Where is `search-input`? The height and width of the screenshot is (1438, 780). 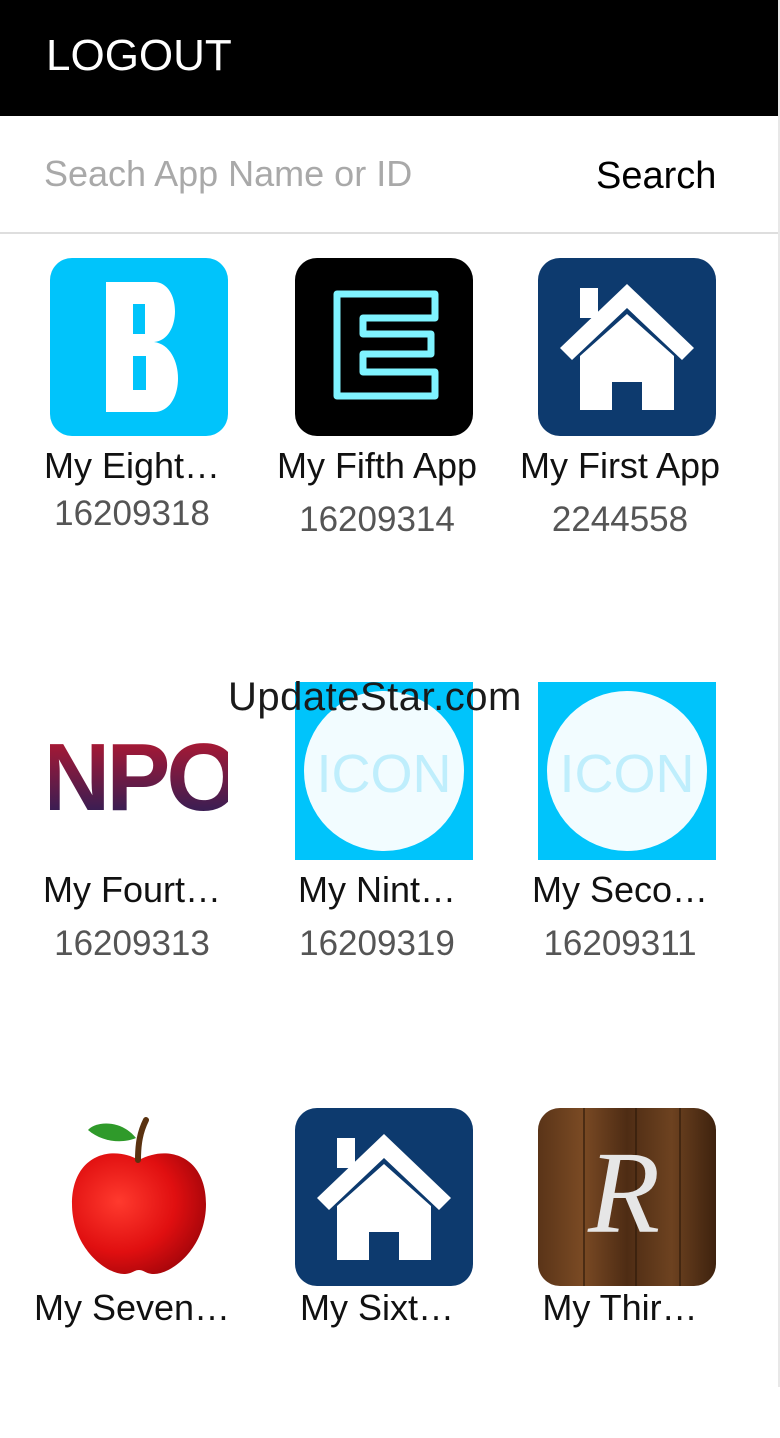 search-input is located at coordinates (304, 174).